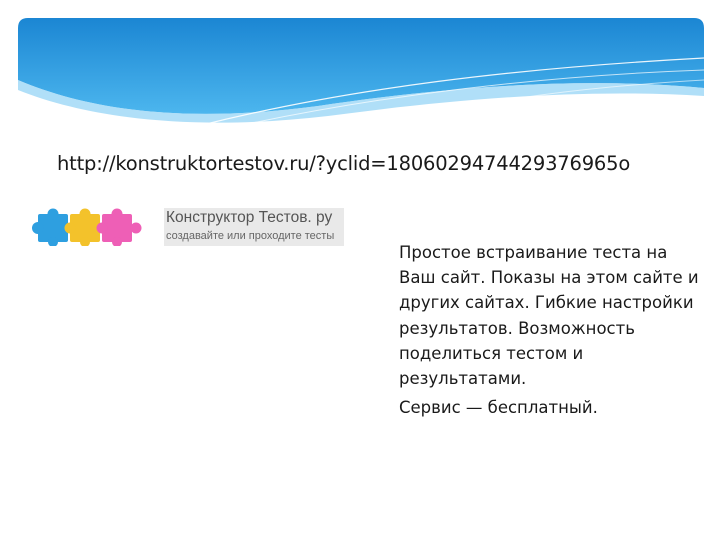  I want to click on puzzle-piece-yellow, so click(82, 227).